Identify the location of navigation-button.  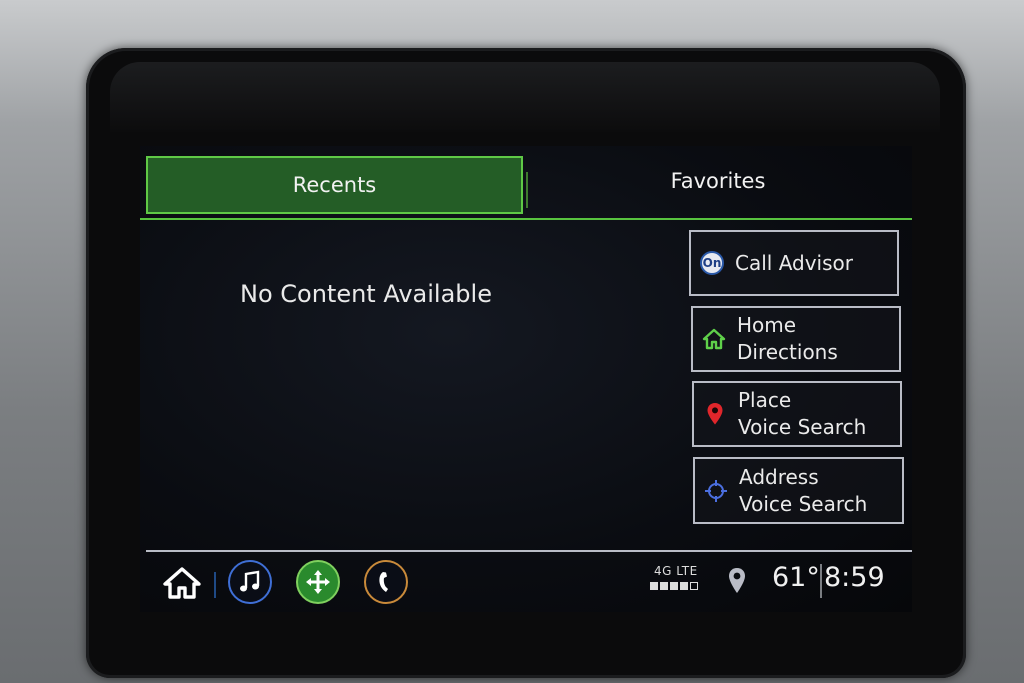
(318, 582).